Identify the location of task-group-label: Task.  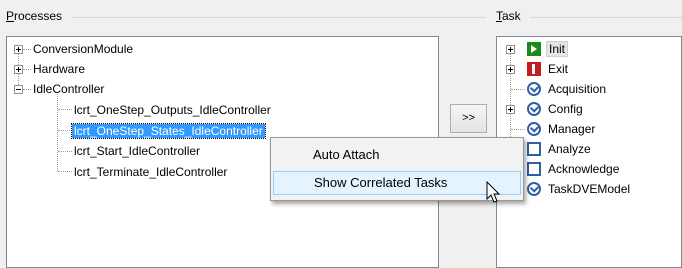
(508, 16).